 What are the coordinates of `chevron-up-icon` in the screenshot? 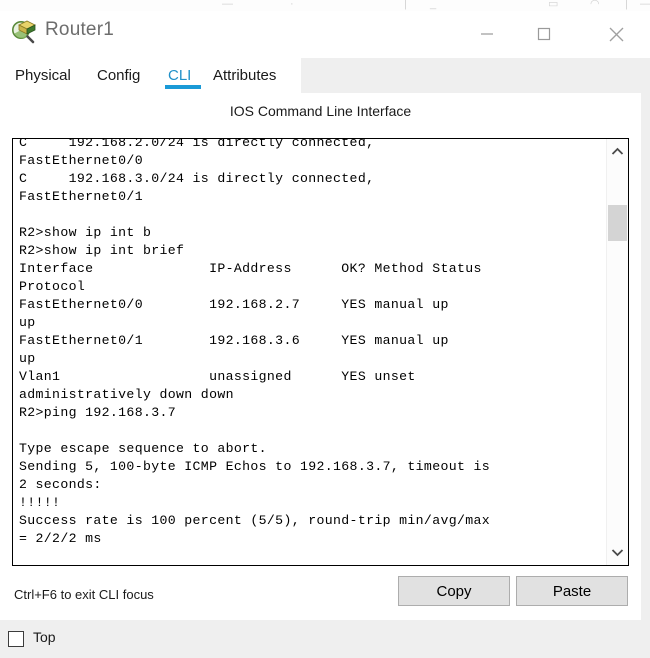 It's located at (617, 151).